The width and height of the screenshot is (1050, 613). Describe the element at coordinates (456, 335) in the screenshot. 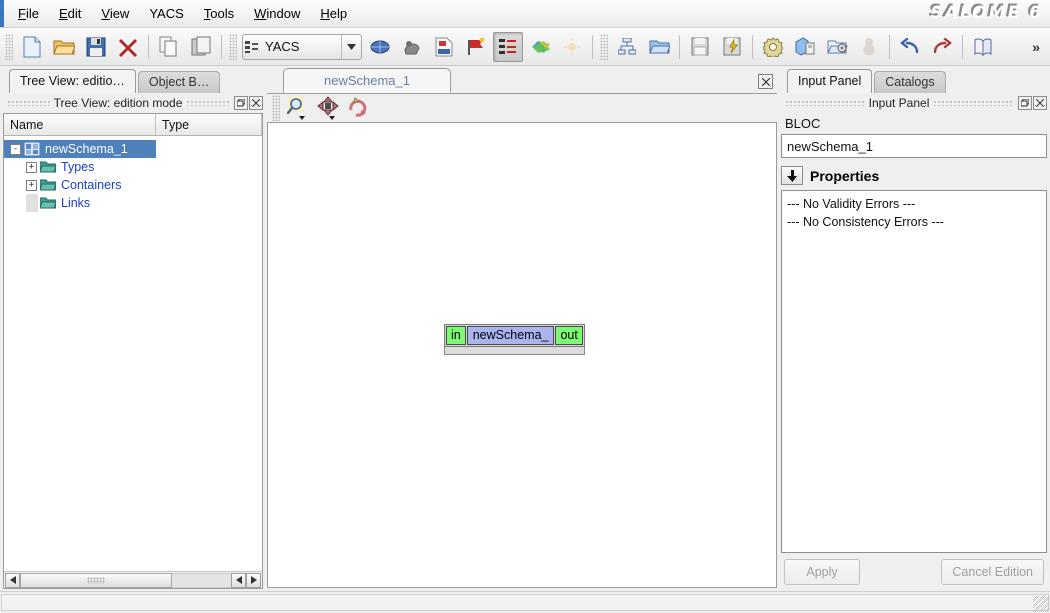

I see `node-in-port: in` at that location.